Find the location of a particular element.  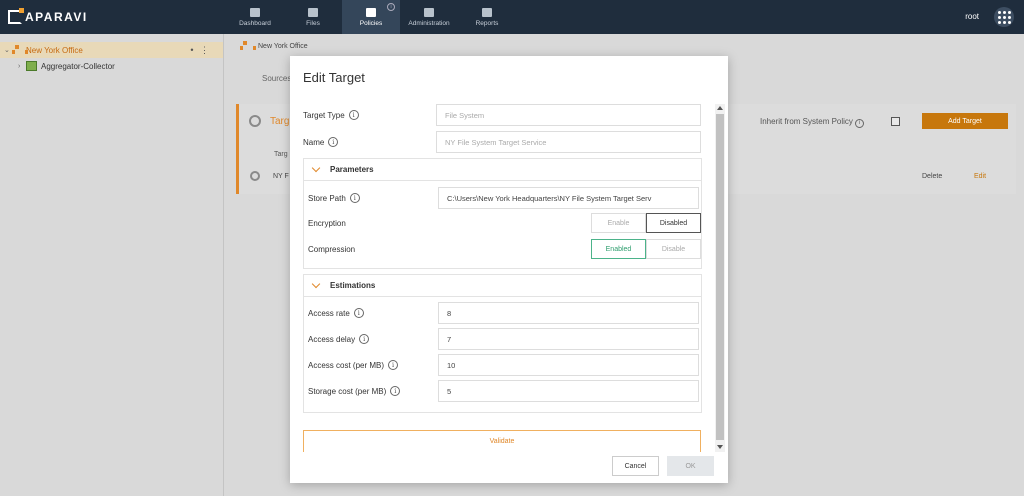

store-path-label-text: Store Path is located at coordinates (327, 198).